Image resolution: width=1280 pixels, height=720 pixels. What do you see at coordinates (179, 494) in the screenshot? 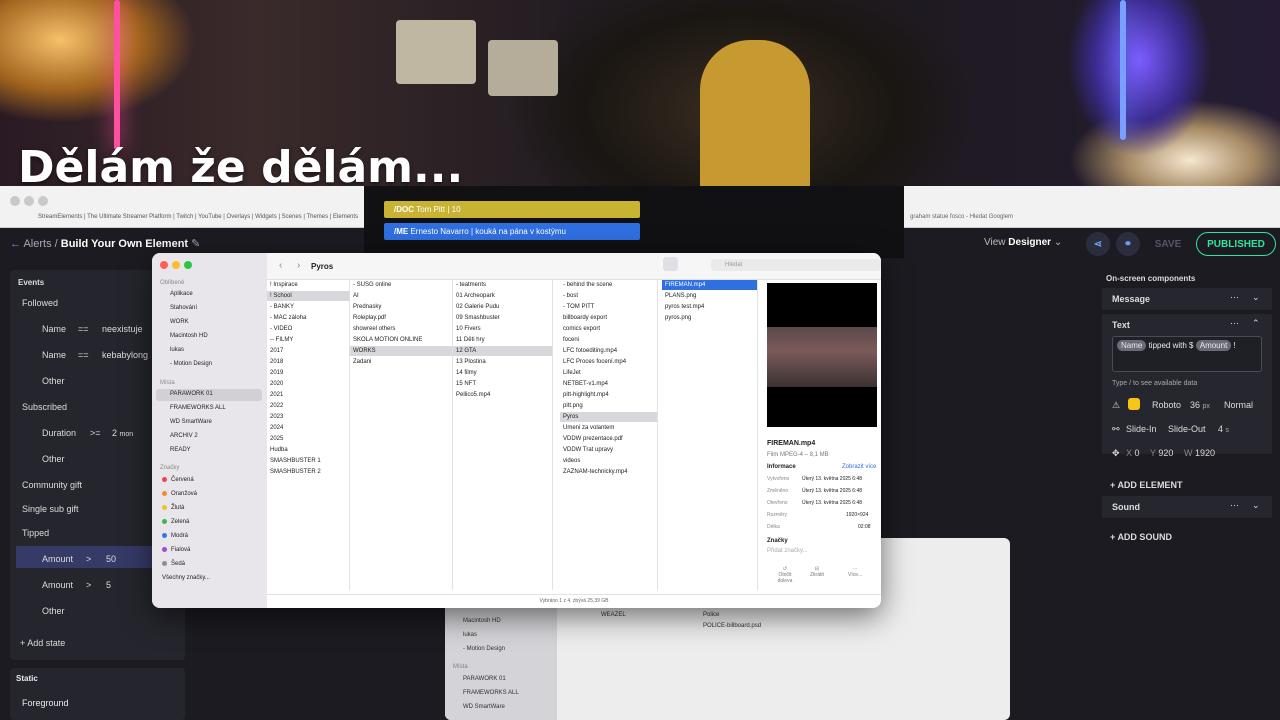
I see `tag-item: Oranžová` at bounding box center [179, 494].